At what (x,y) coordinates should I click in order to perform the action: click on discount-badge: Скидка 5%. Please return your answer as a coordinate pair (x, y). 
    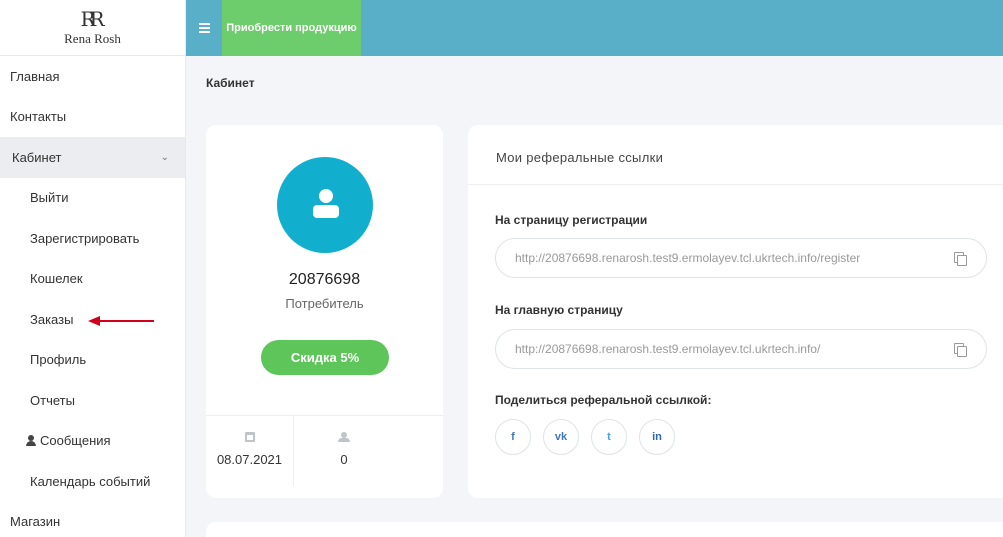
    Looking at the image, I should click on (325, 357).